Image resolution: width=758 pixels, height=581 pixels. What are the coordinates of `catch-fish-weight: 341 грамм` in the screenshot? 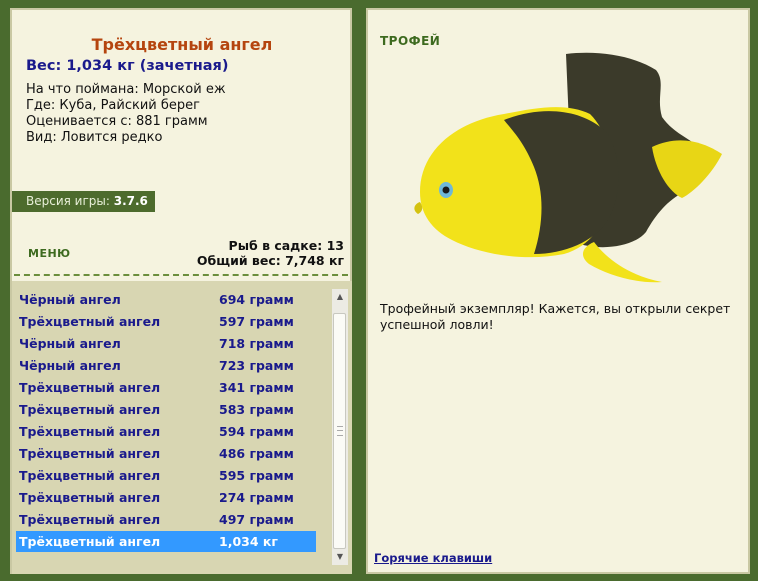 It's located at (256, 387).